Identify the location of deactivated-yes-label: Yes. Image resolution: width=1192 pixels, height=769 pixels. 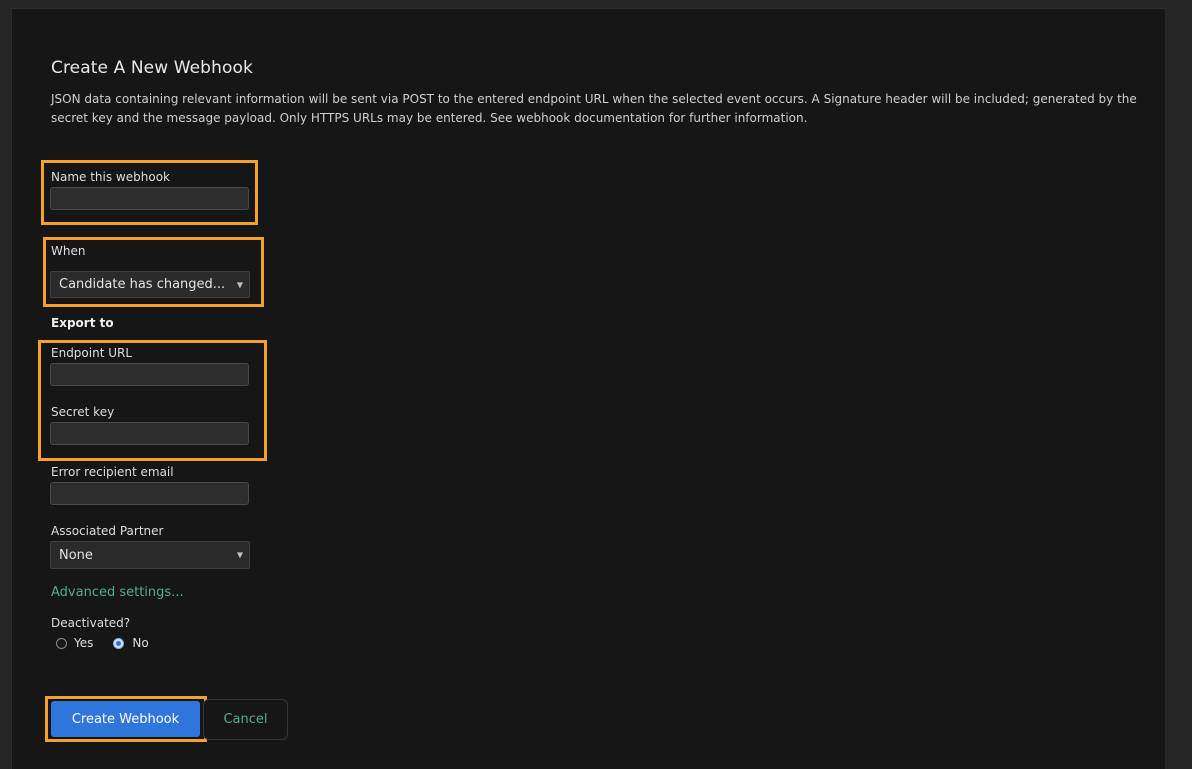
(84, 643).